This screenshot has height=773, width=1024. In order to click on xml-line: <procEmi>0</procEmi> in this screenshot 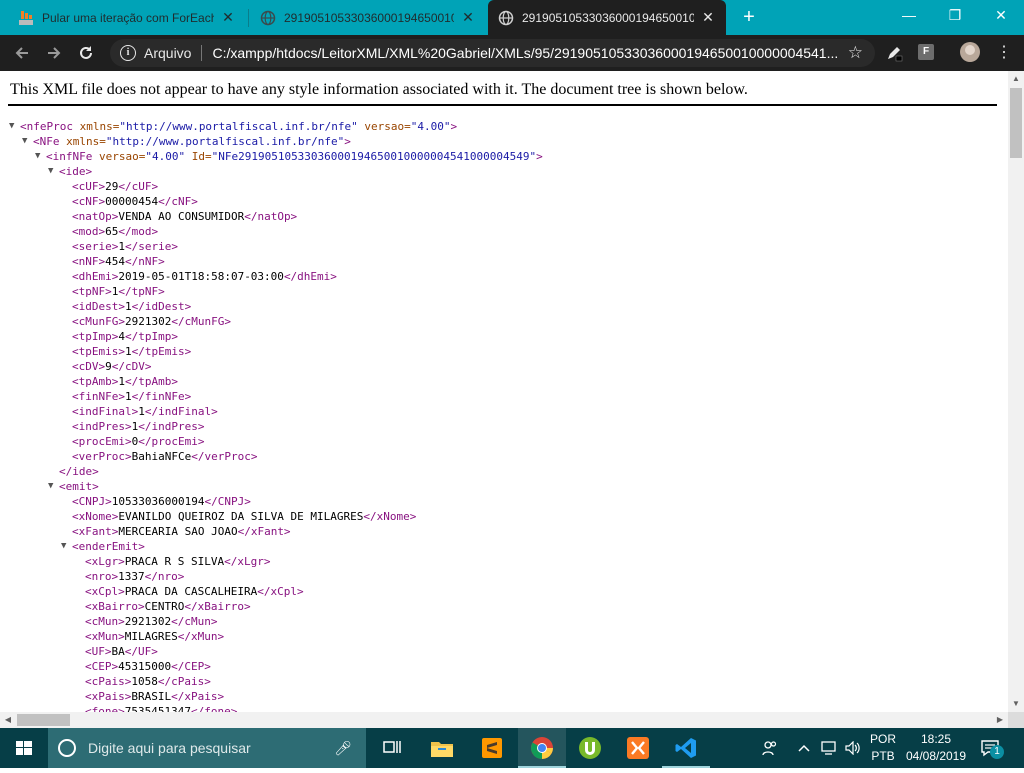, I will do `click(271, 441)`.